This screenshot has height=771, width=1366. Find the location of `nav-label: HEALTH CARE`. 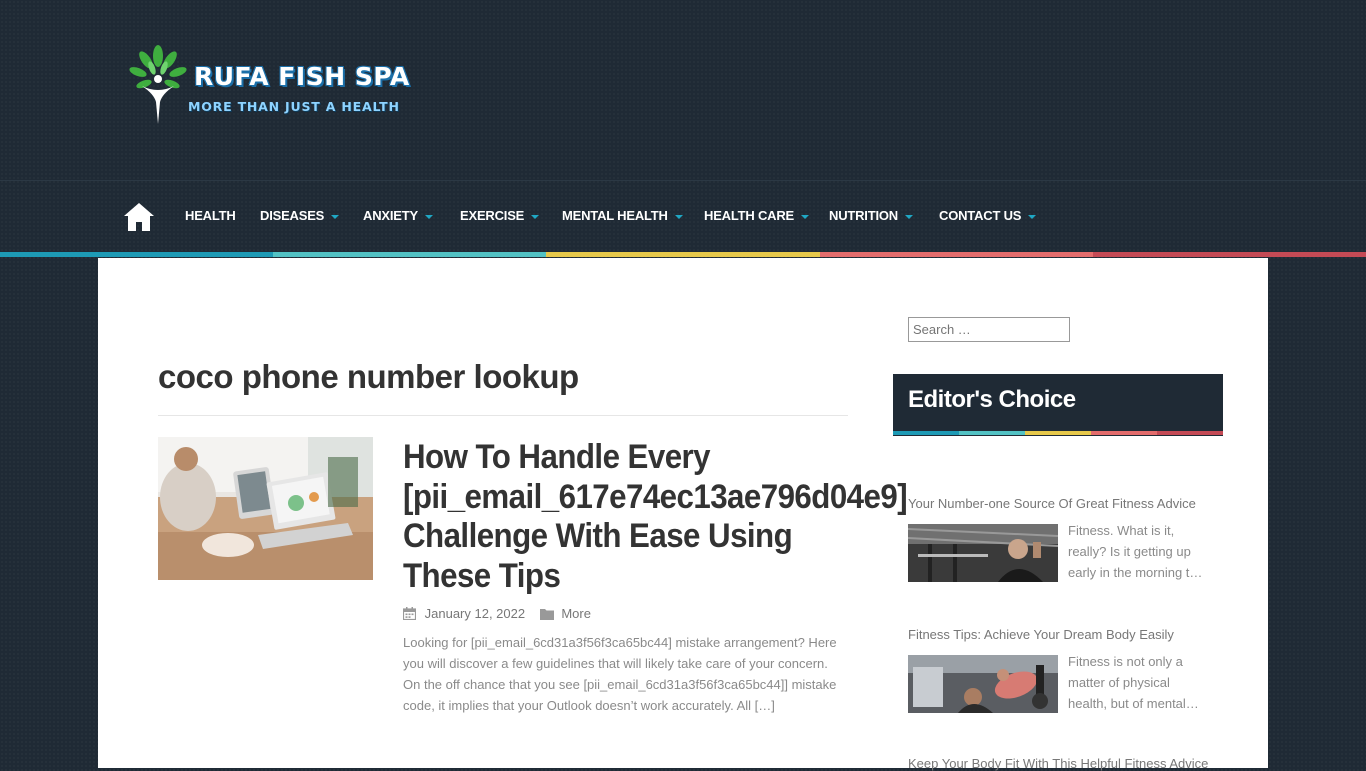

nav-label: HEALTH CARE is located at coordinates (749, 215).